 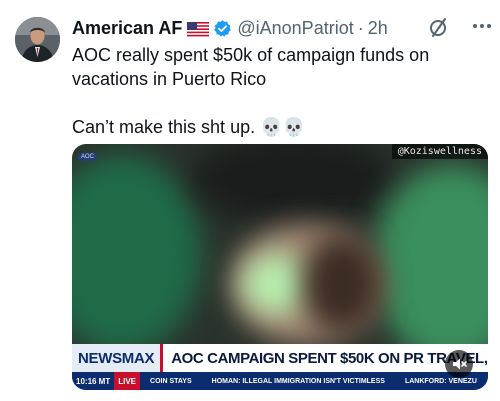 I want to click on tweet-header: American AF @iAnonPatriot · 2h, so click(x=230, y=28).